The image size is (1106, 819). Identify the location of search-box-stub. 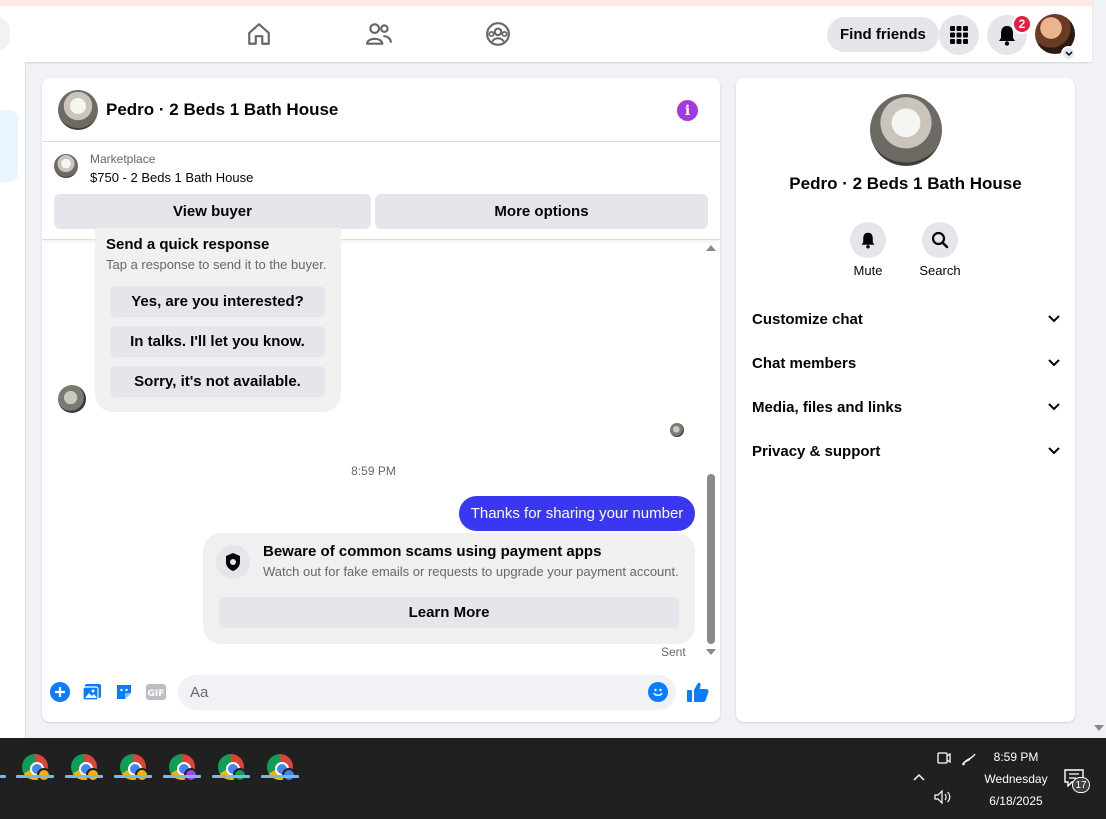
(5, 34).